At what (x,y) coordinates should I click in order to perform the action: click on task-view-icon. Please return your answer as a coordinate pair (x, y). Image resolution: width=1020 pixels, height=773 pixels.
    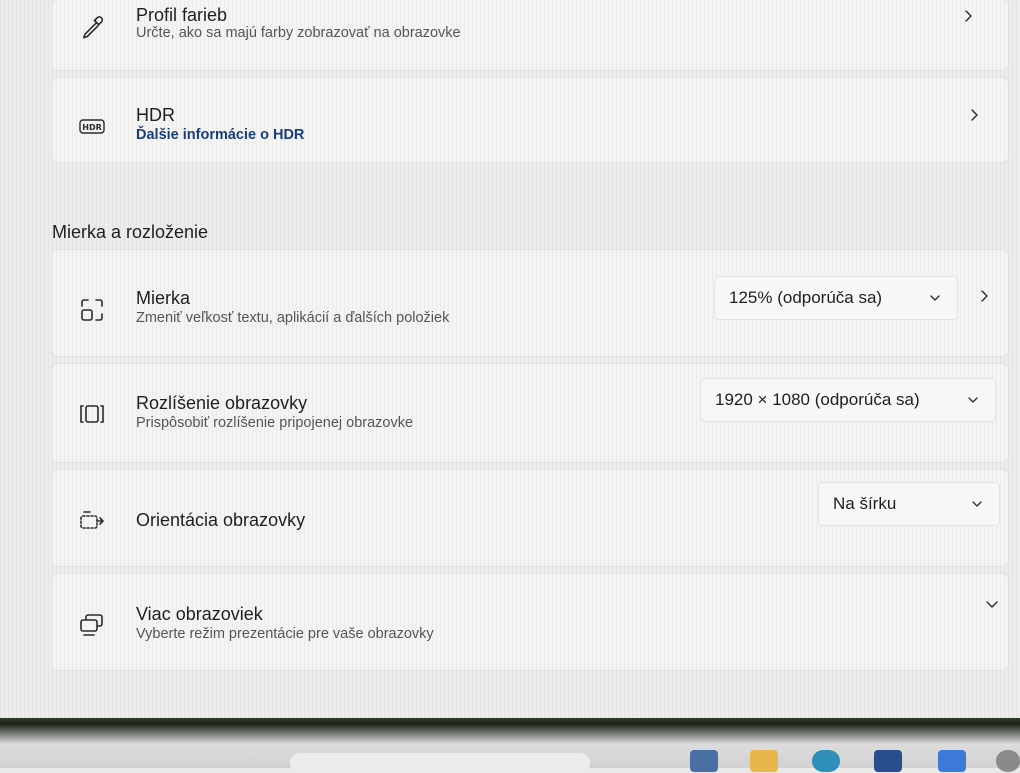
    Looking at the image, I should click on (704, 761).